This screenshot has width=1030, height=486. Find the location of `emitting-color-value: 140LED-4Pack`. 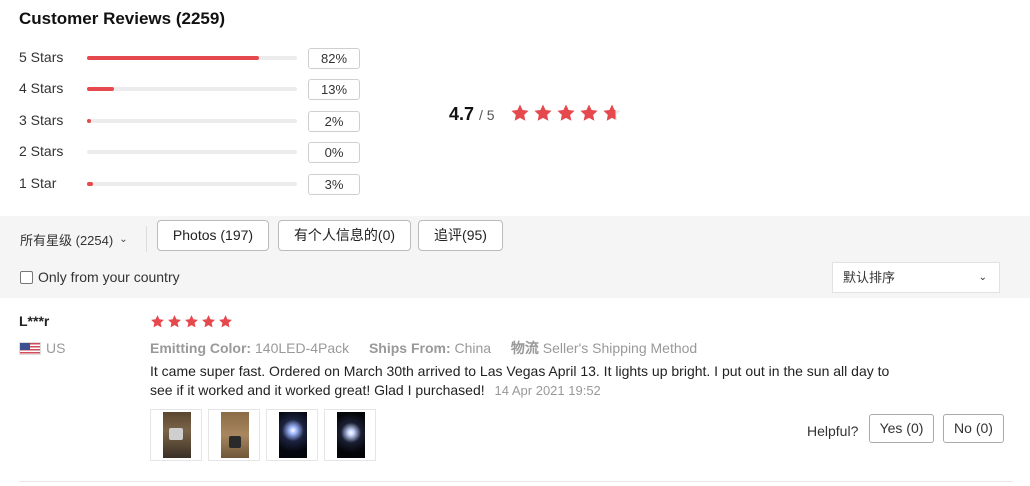

emitting-color-value: 140LED-4Pack is located at coordinates (302, 348).